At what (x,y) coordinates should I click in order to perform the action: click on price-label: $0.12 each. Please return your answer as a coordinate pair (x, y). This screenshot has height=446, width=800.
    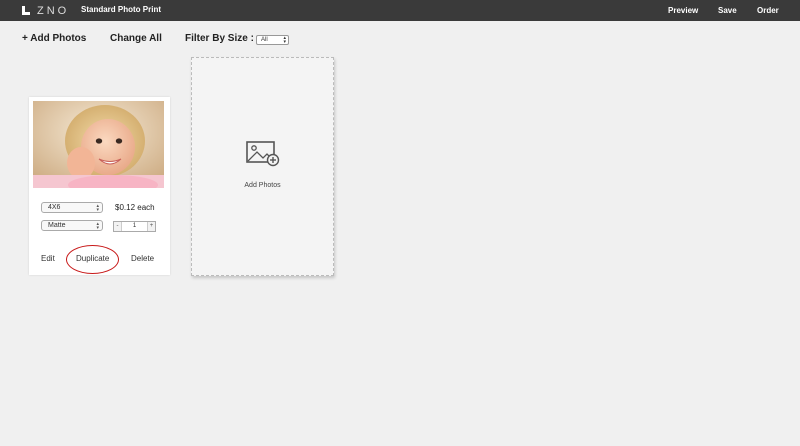
    Looking at the image, I should click on (135, 207).